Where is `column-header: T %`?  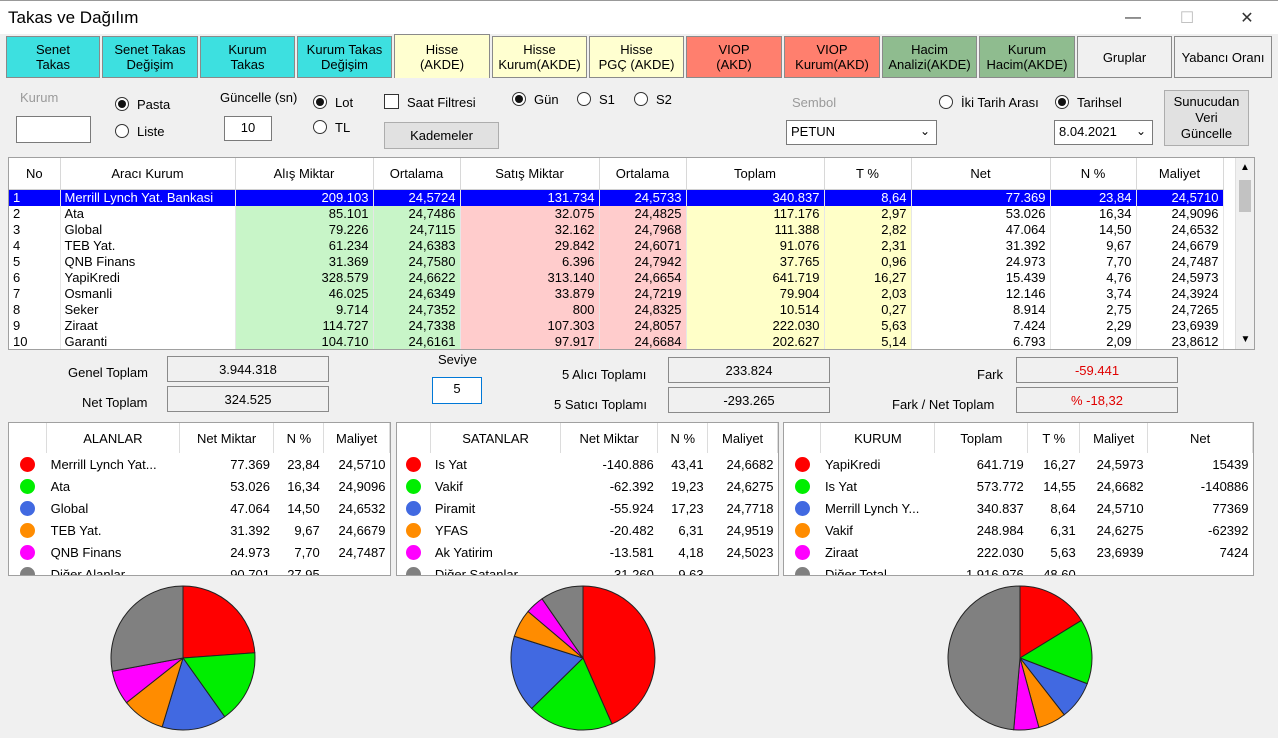
column-header: T % is located at coordinates (868, 174).